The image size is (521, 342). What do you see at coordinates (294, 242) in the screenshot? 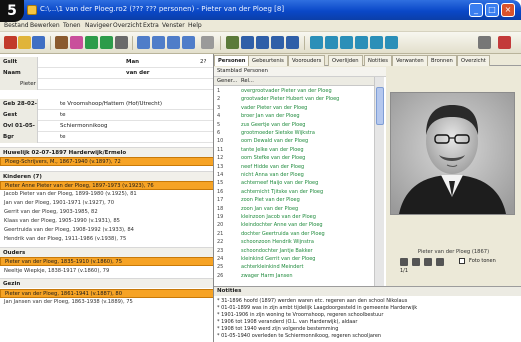
I see `relation-row: 22 schoonzoon Hendrik Wijnstra` at bounding box center [294, 242].